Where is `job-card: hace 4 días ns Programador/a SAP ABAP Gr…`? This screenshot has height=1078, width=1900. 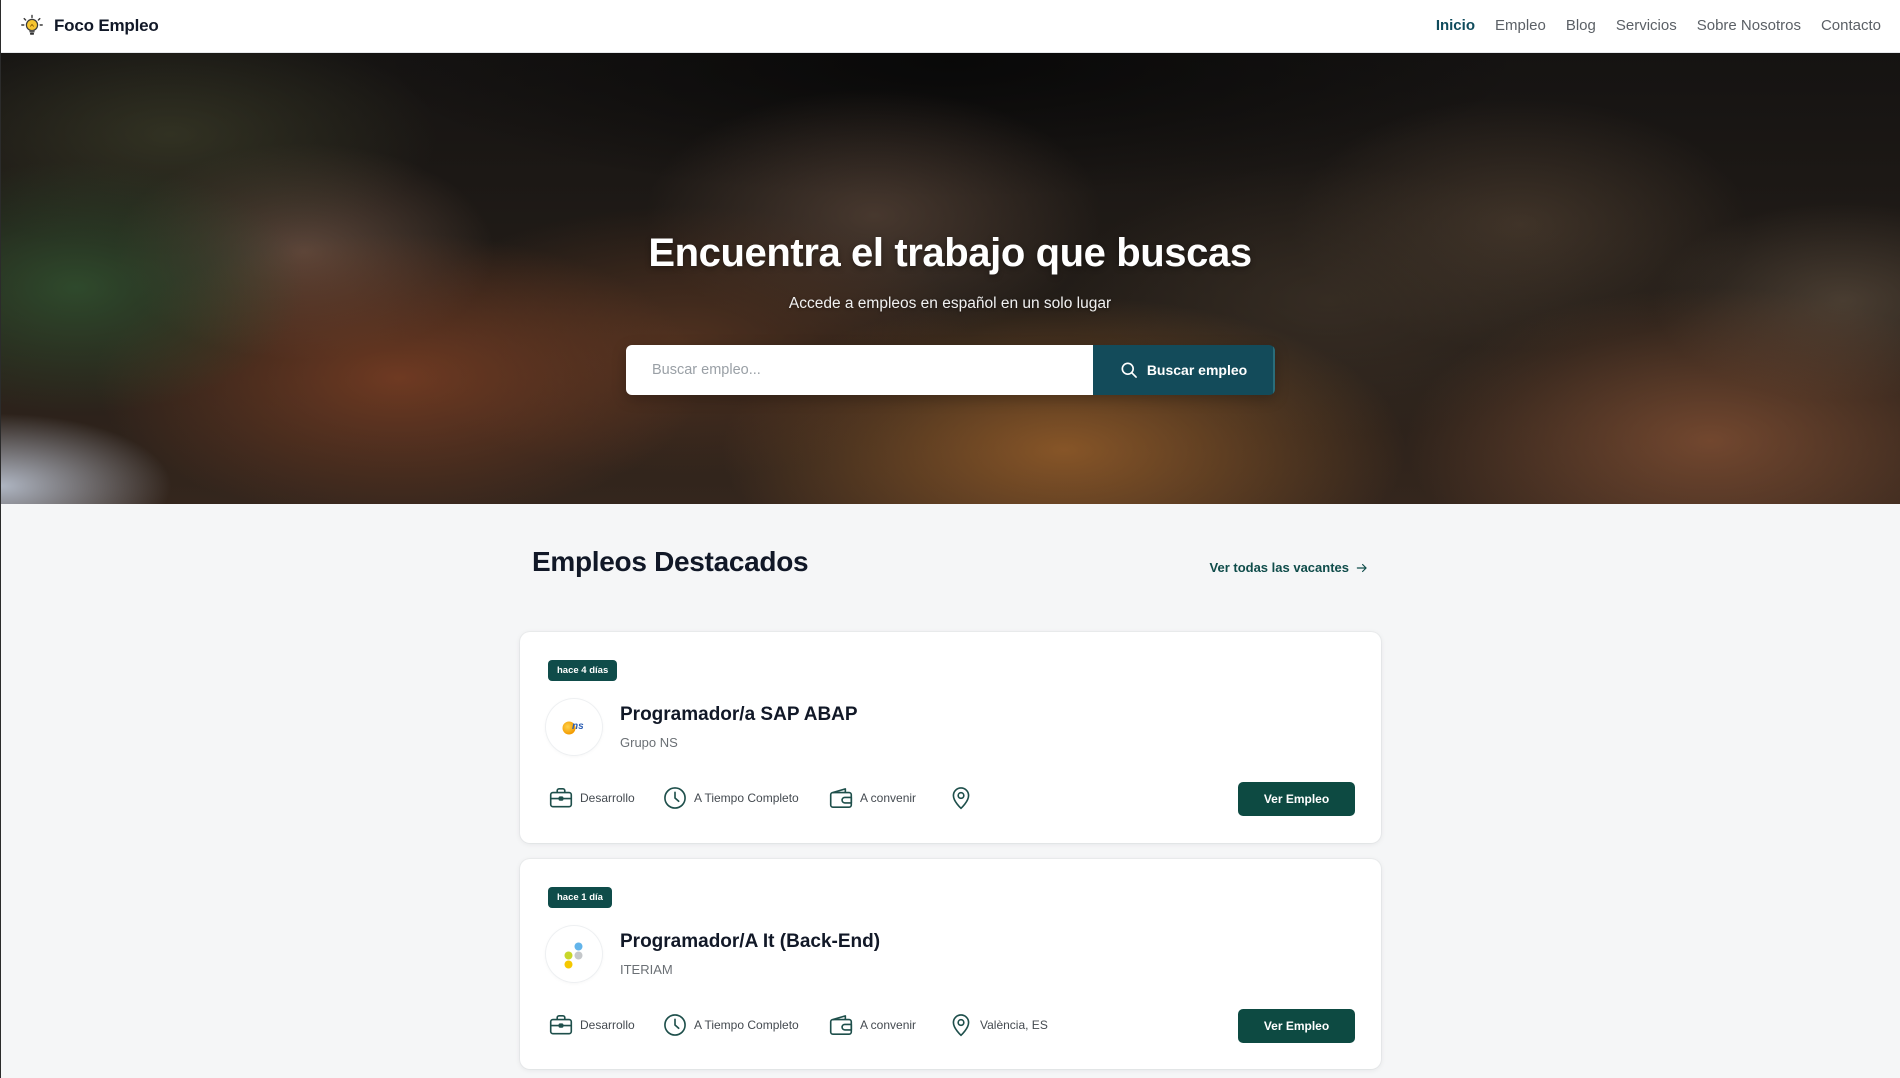
job-card: hace 4 días ns Programador/a SAP ABAP Gr… is located at coordinates (950, 737).